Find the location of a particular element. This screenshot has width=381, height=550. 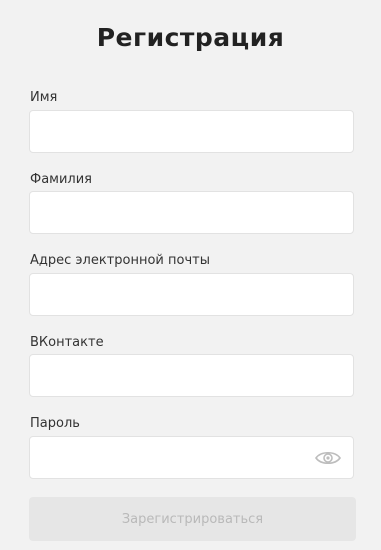

vk-input is located at coordinates (191, 375).